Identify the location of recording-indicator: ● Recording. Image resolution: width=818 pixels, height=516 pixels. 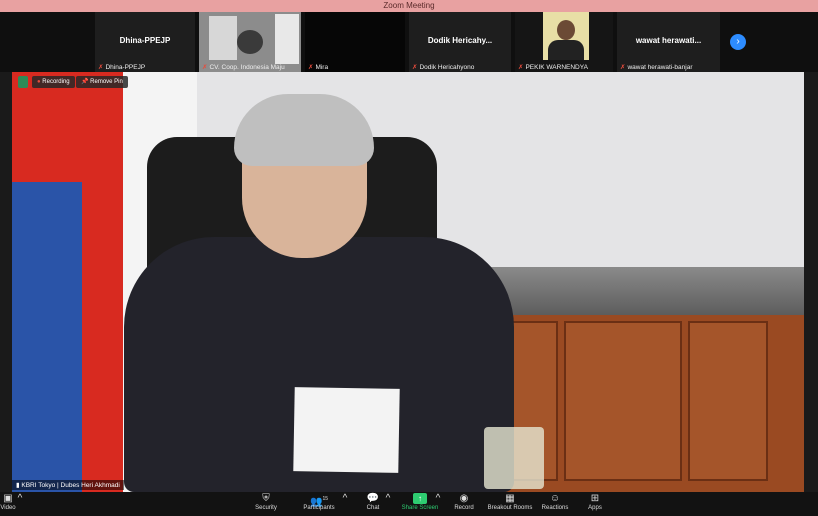
(53, 82).